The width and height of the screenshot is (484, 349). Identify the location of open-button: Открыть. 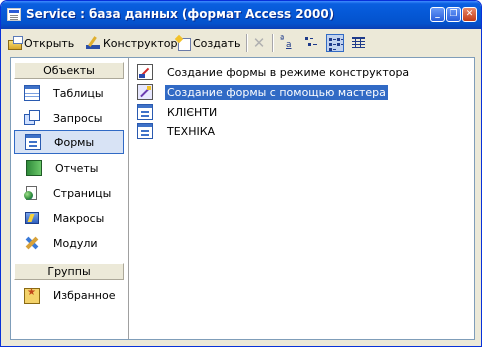
(41, 43).